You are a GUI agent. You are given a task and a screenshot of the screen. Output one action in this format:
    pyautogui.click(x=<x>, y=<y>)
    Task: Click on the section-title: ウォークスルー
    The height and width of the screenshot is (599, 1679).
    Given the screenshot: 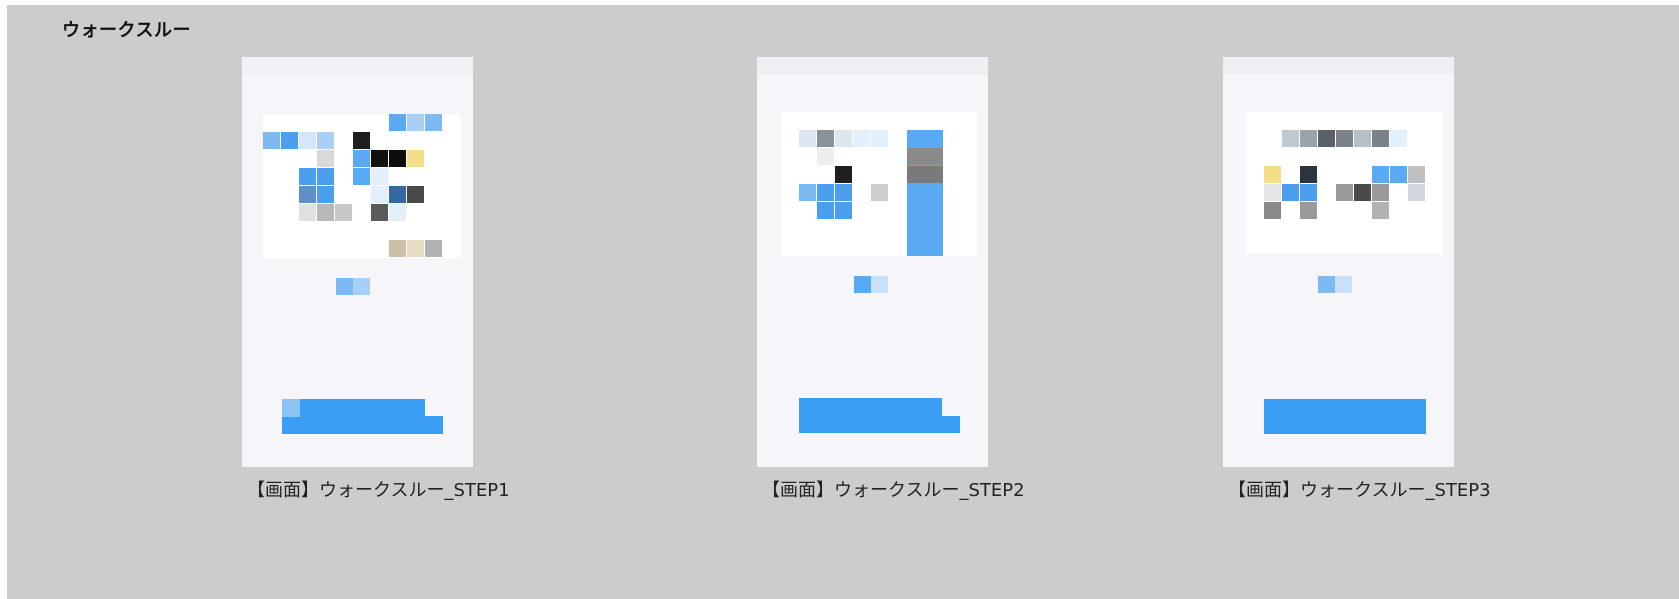 What is the action you would take?
    pyautogui.click(x=126, y=30)
    